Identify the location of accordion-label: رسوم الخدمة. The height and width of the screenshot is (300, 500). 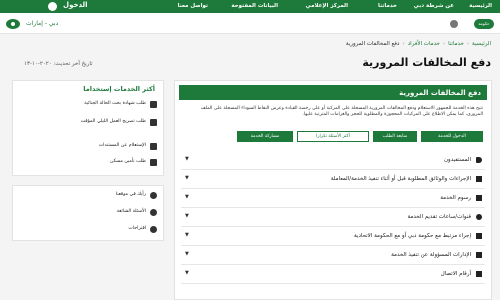
(455, 198).